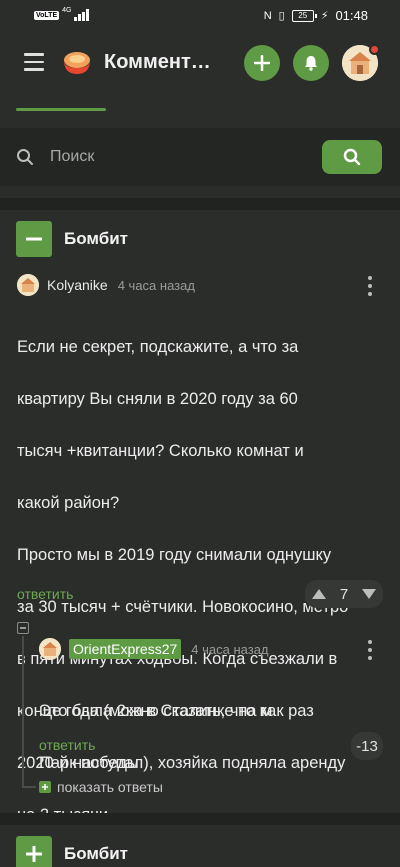 This screenshot has width=400, height=867. I want to click on downvote-icon, so click(369, 594).